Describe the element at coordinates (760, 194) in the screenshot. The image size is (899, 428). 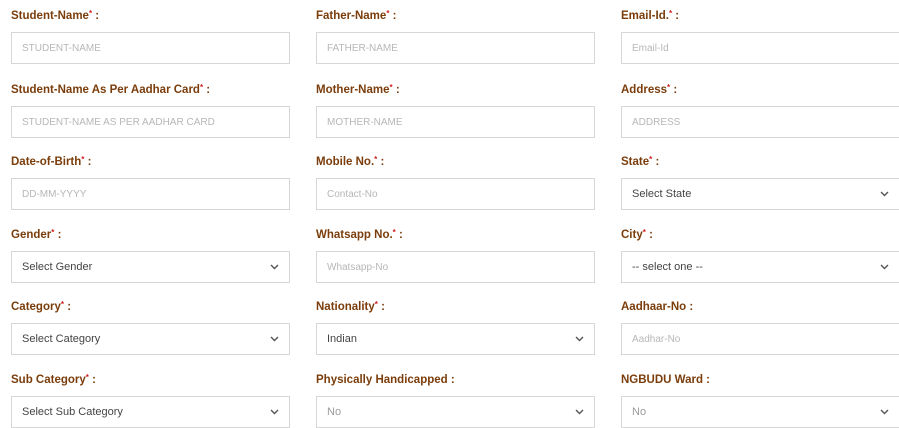
I see `state-select: Select State` at that location.